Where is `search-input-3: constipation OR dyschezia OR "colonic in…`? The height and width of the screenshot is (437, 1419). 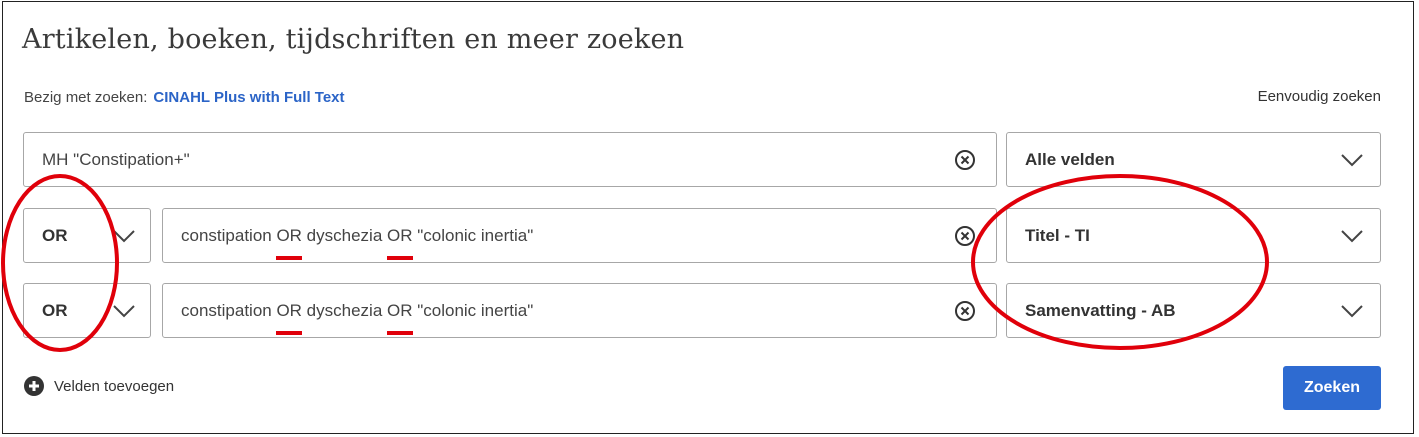
search-input-3: constipation OR dyschezia OR "colonic in… is located at coordinates (579, 310).